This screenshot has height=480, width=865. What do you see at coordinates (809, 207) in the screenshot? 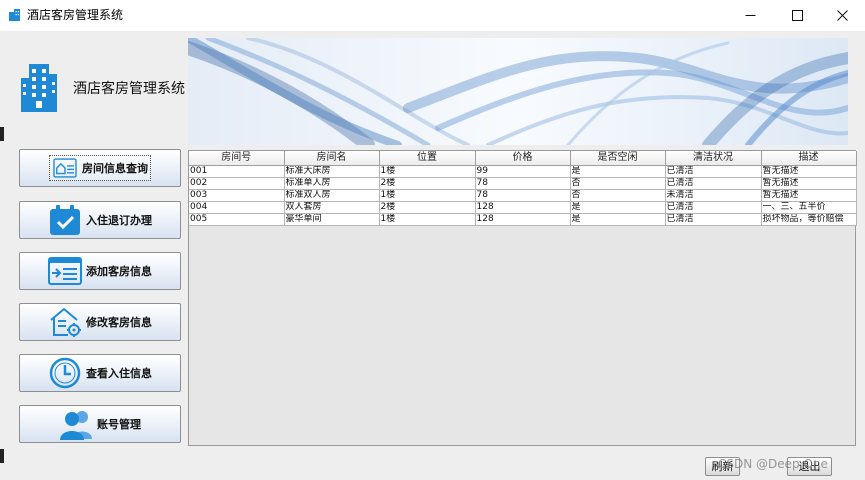
I see `table-cell: 一、三、五半价` at bounding box center [809, 207].